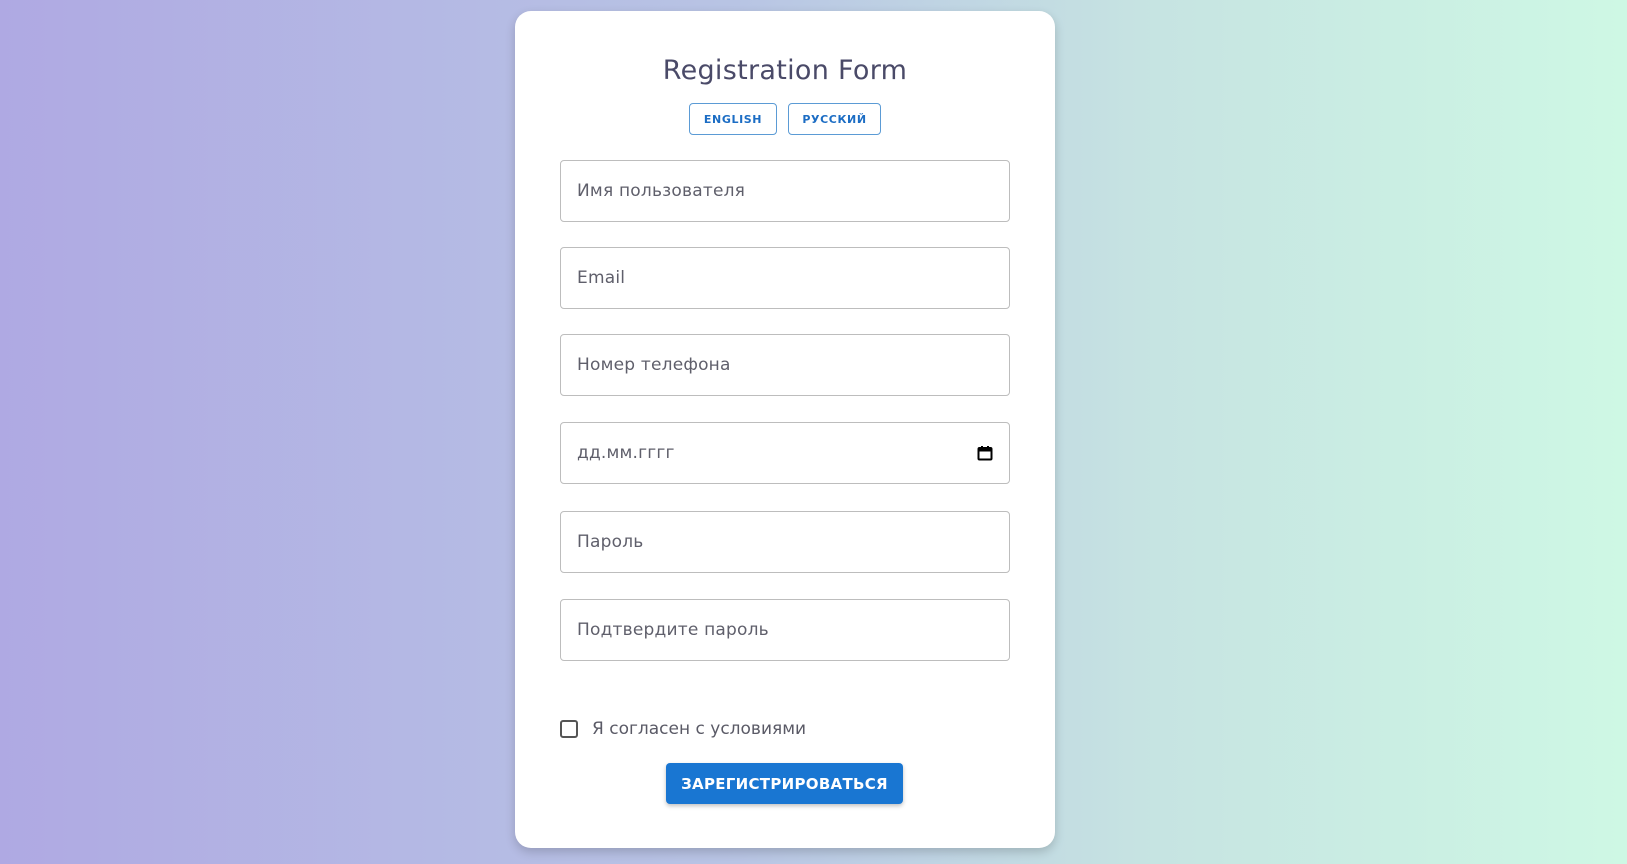 This screenshot has width=1627, height=864. What do you see at coordinates (785, 191) in the screenshot?
I see `username-field: Имя пользователя` at bounding box center [785, 191].